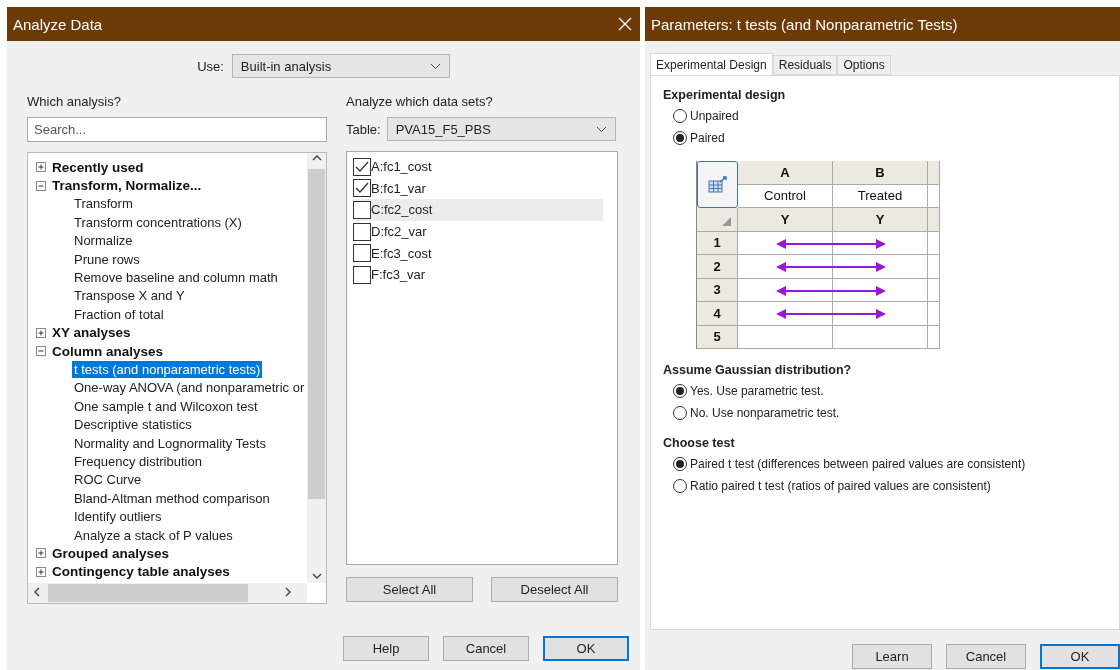  I want to click on column-letter: A, so click(785, 173).